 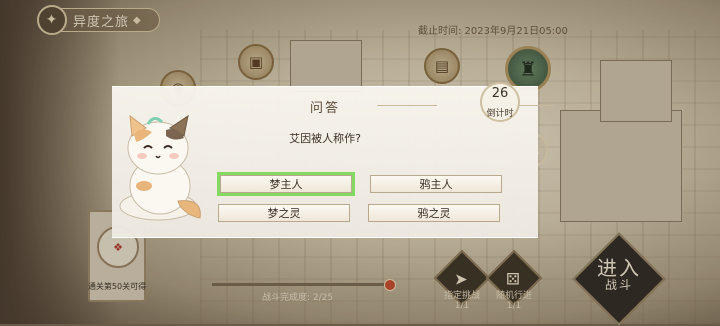 I want to click on countdown-label: 倒计时, so click(x=500, y=114).